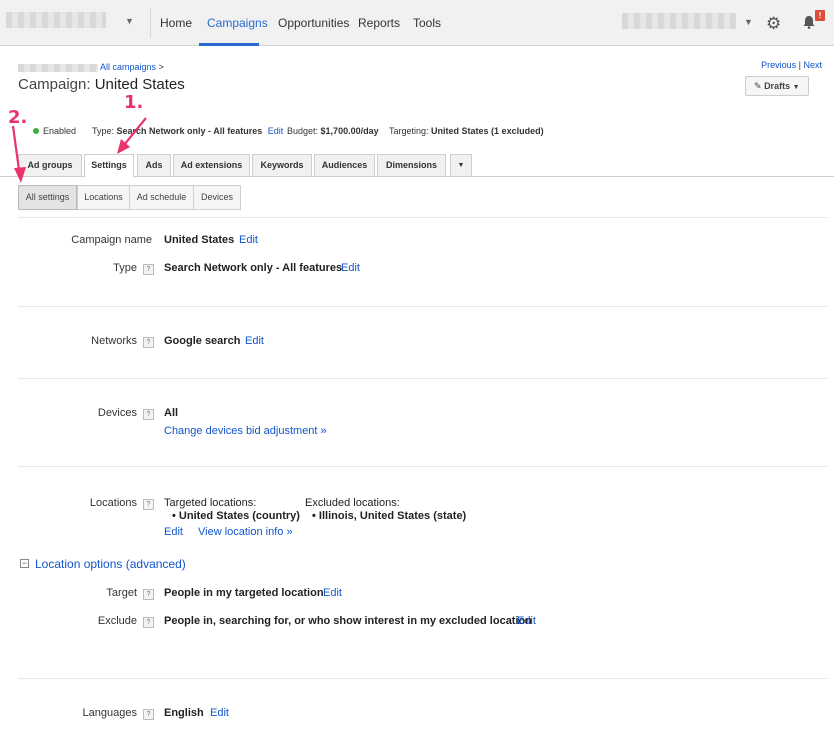 This screenshot has width=834, height=740. What do you see at coordinates (237, 23) in the screenshot?
I see `nav-campaigns: Campaigns` at bounding box center [237, 23].